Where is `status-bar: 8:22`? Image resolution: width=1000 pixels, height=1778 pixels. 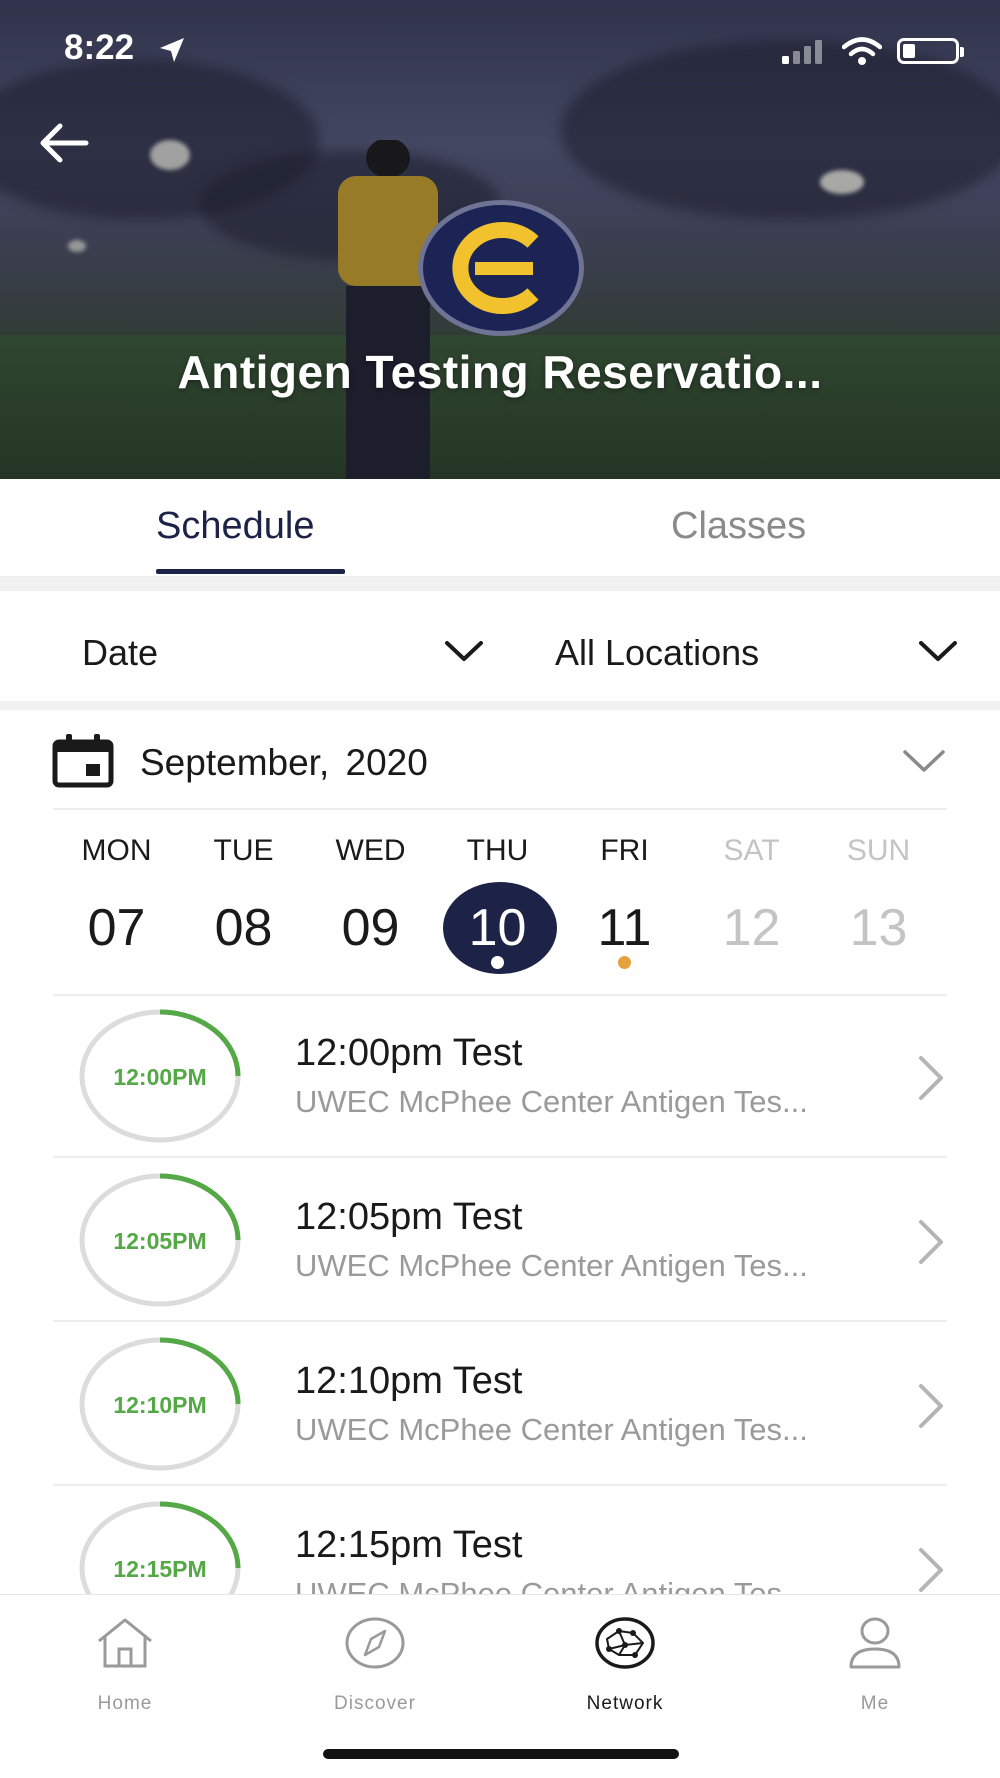
status-bar: 8:22 is located at coordinates (500, 50).